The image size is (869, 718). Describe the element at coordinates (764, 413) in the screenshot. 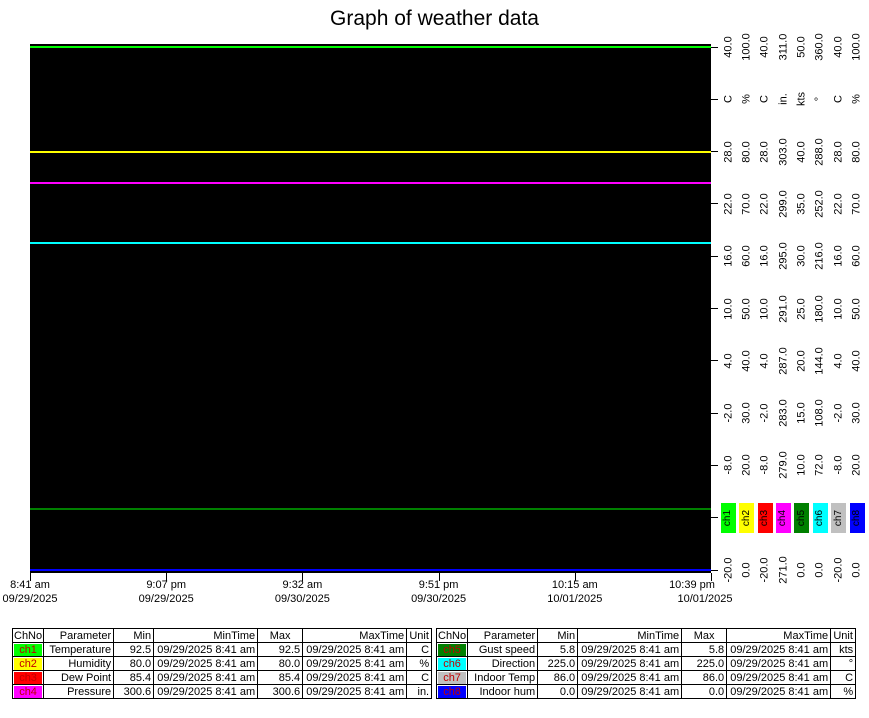

I see `axis-tick-label: -2.0` at that location.